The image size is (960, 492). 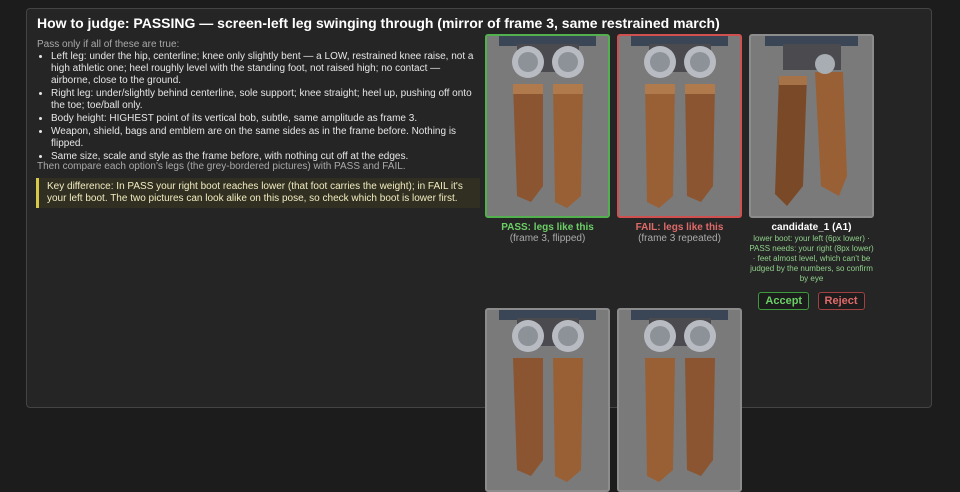 What do you see at coordinates (679, 238) in the screenshot?
I see `fail-subcaption: (frame 3 repeated)` at bounding box center [679, 238].